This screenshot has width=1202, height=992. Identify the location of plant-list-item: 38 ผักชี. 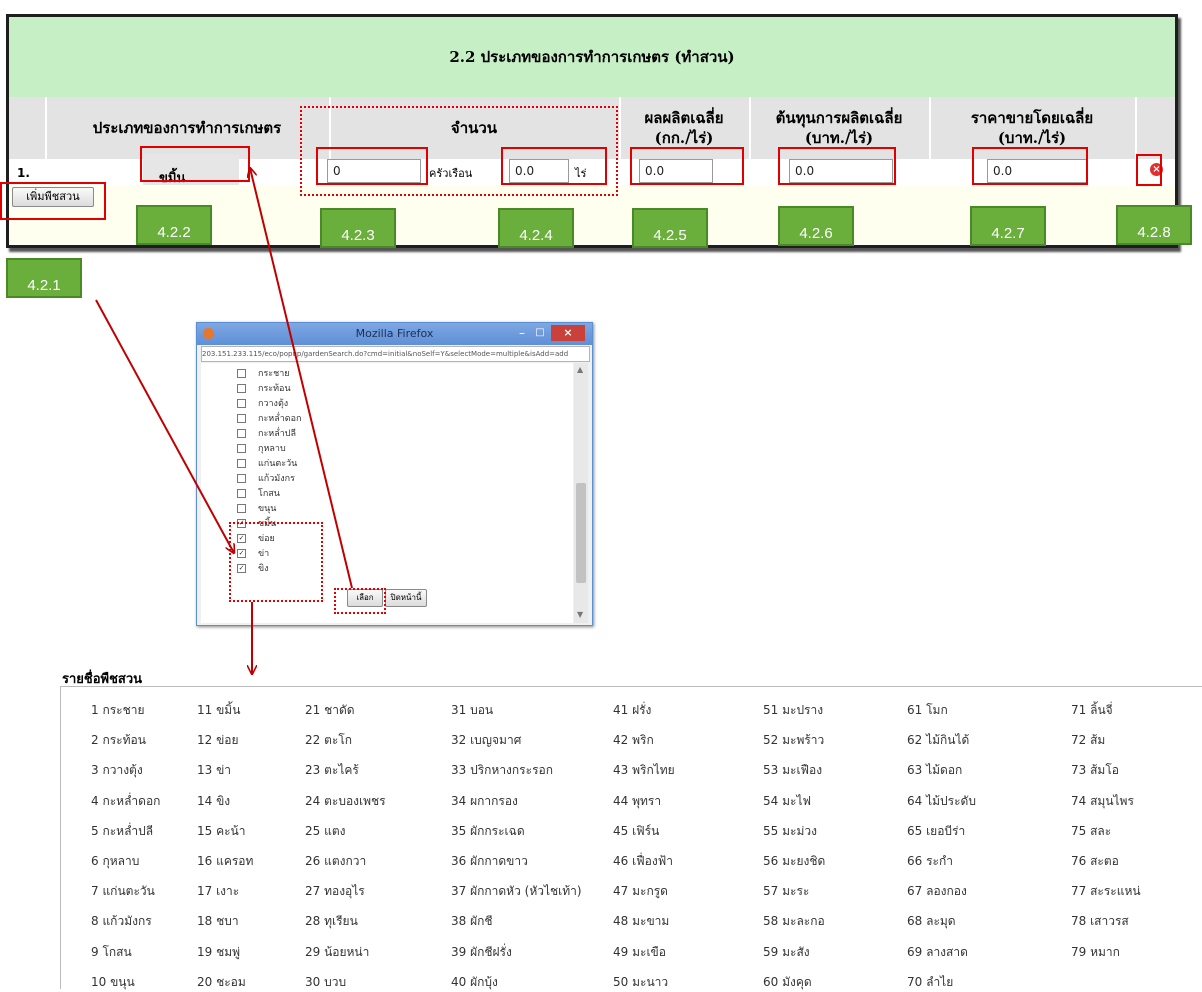
(472, 921).